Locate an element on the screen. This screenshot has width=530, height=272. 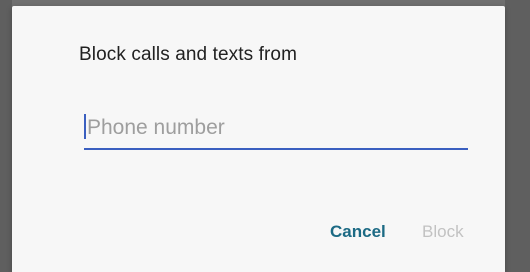
dialog-title: Block calls and texts from is located at coordinates (188, 54).